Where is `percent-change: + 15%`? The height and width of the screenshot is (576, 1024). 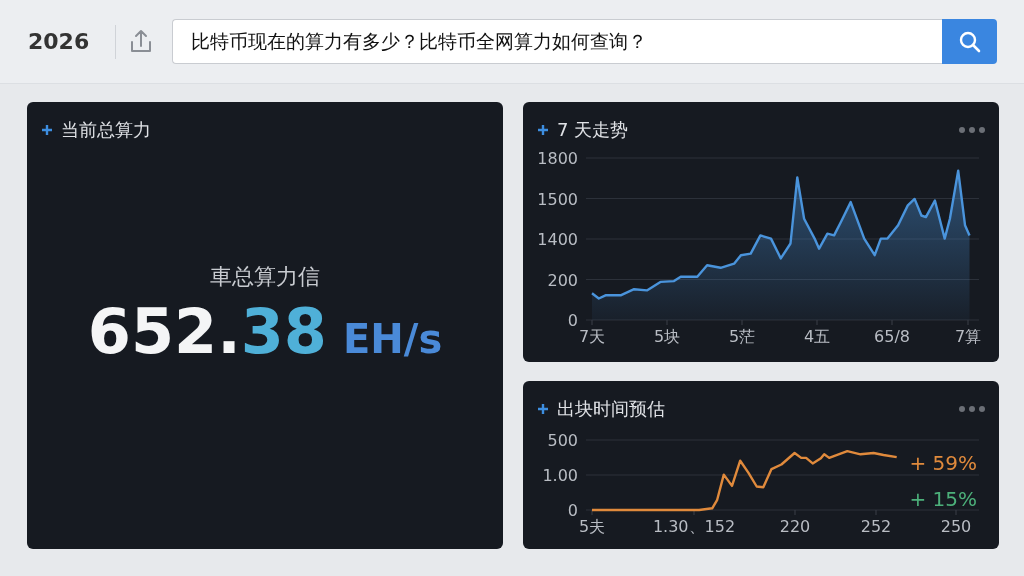
percent-change: + 15% is located at coordinates (943, 499).